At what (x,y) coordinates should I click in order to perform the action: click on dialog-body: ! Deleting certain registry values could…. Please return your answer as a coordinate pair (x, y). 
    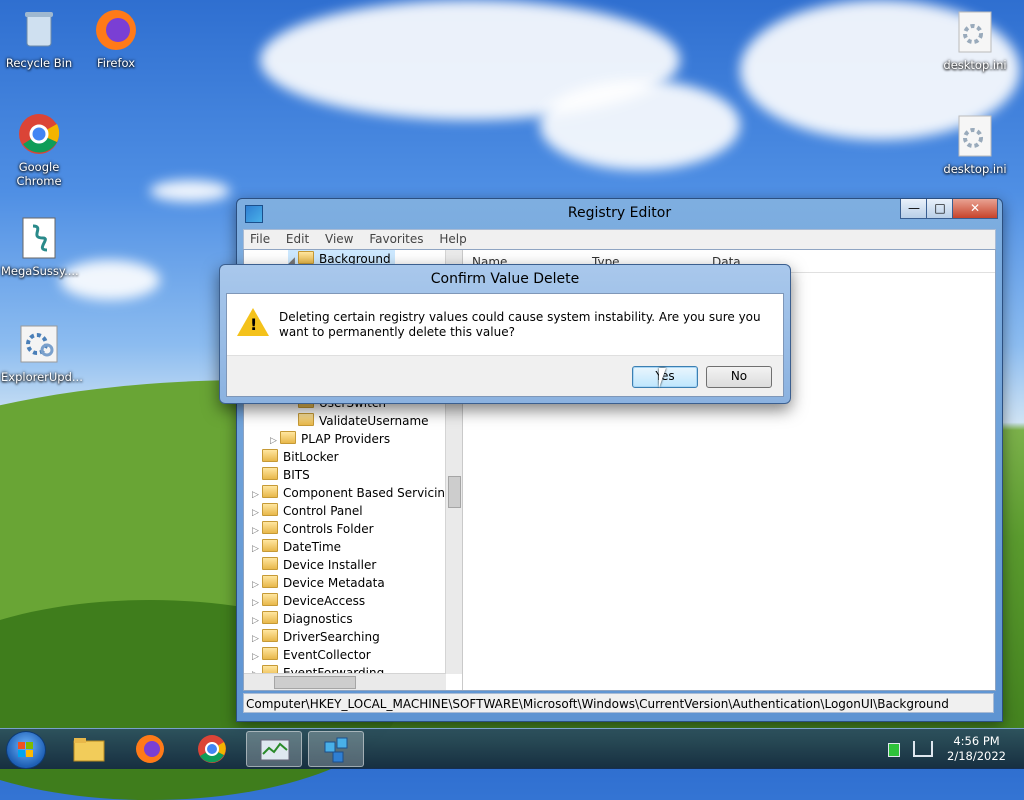
    Looking at the image, I should click on (505, 345).